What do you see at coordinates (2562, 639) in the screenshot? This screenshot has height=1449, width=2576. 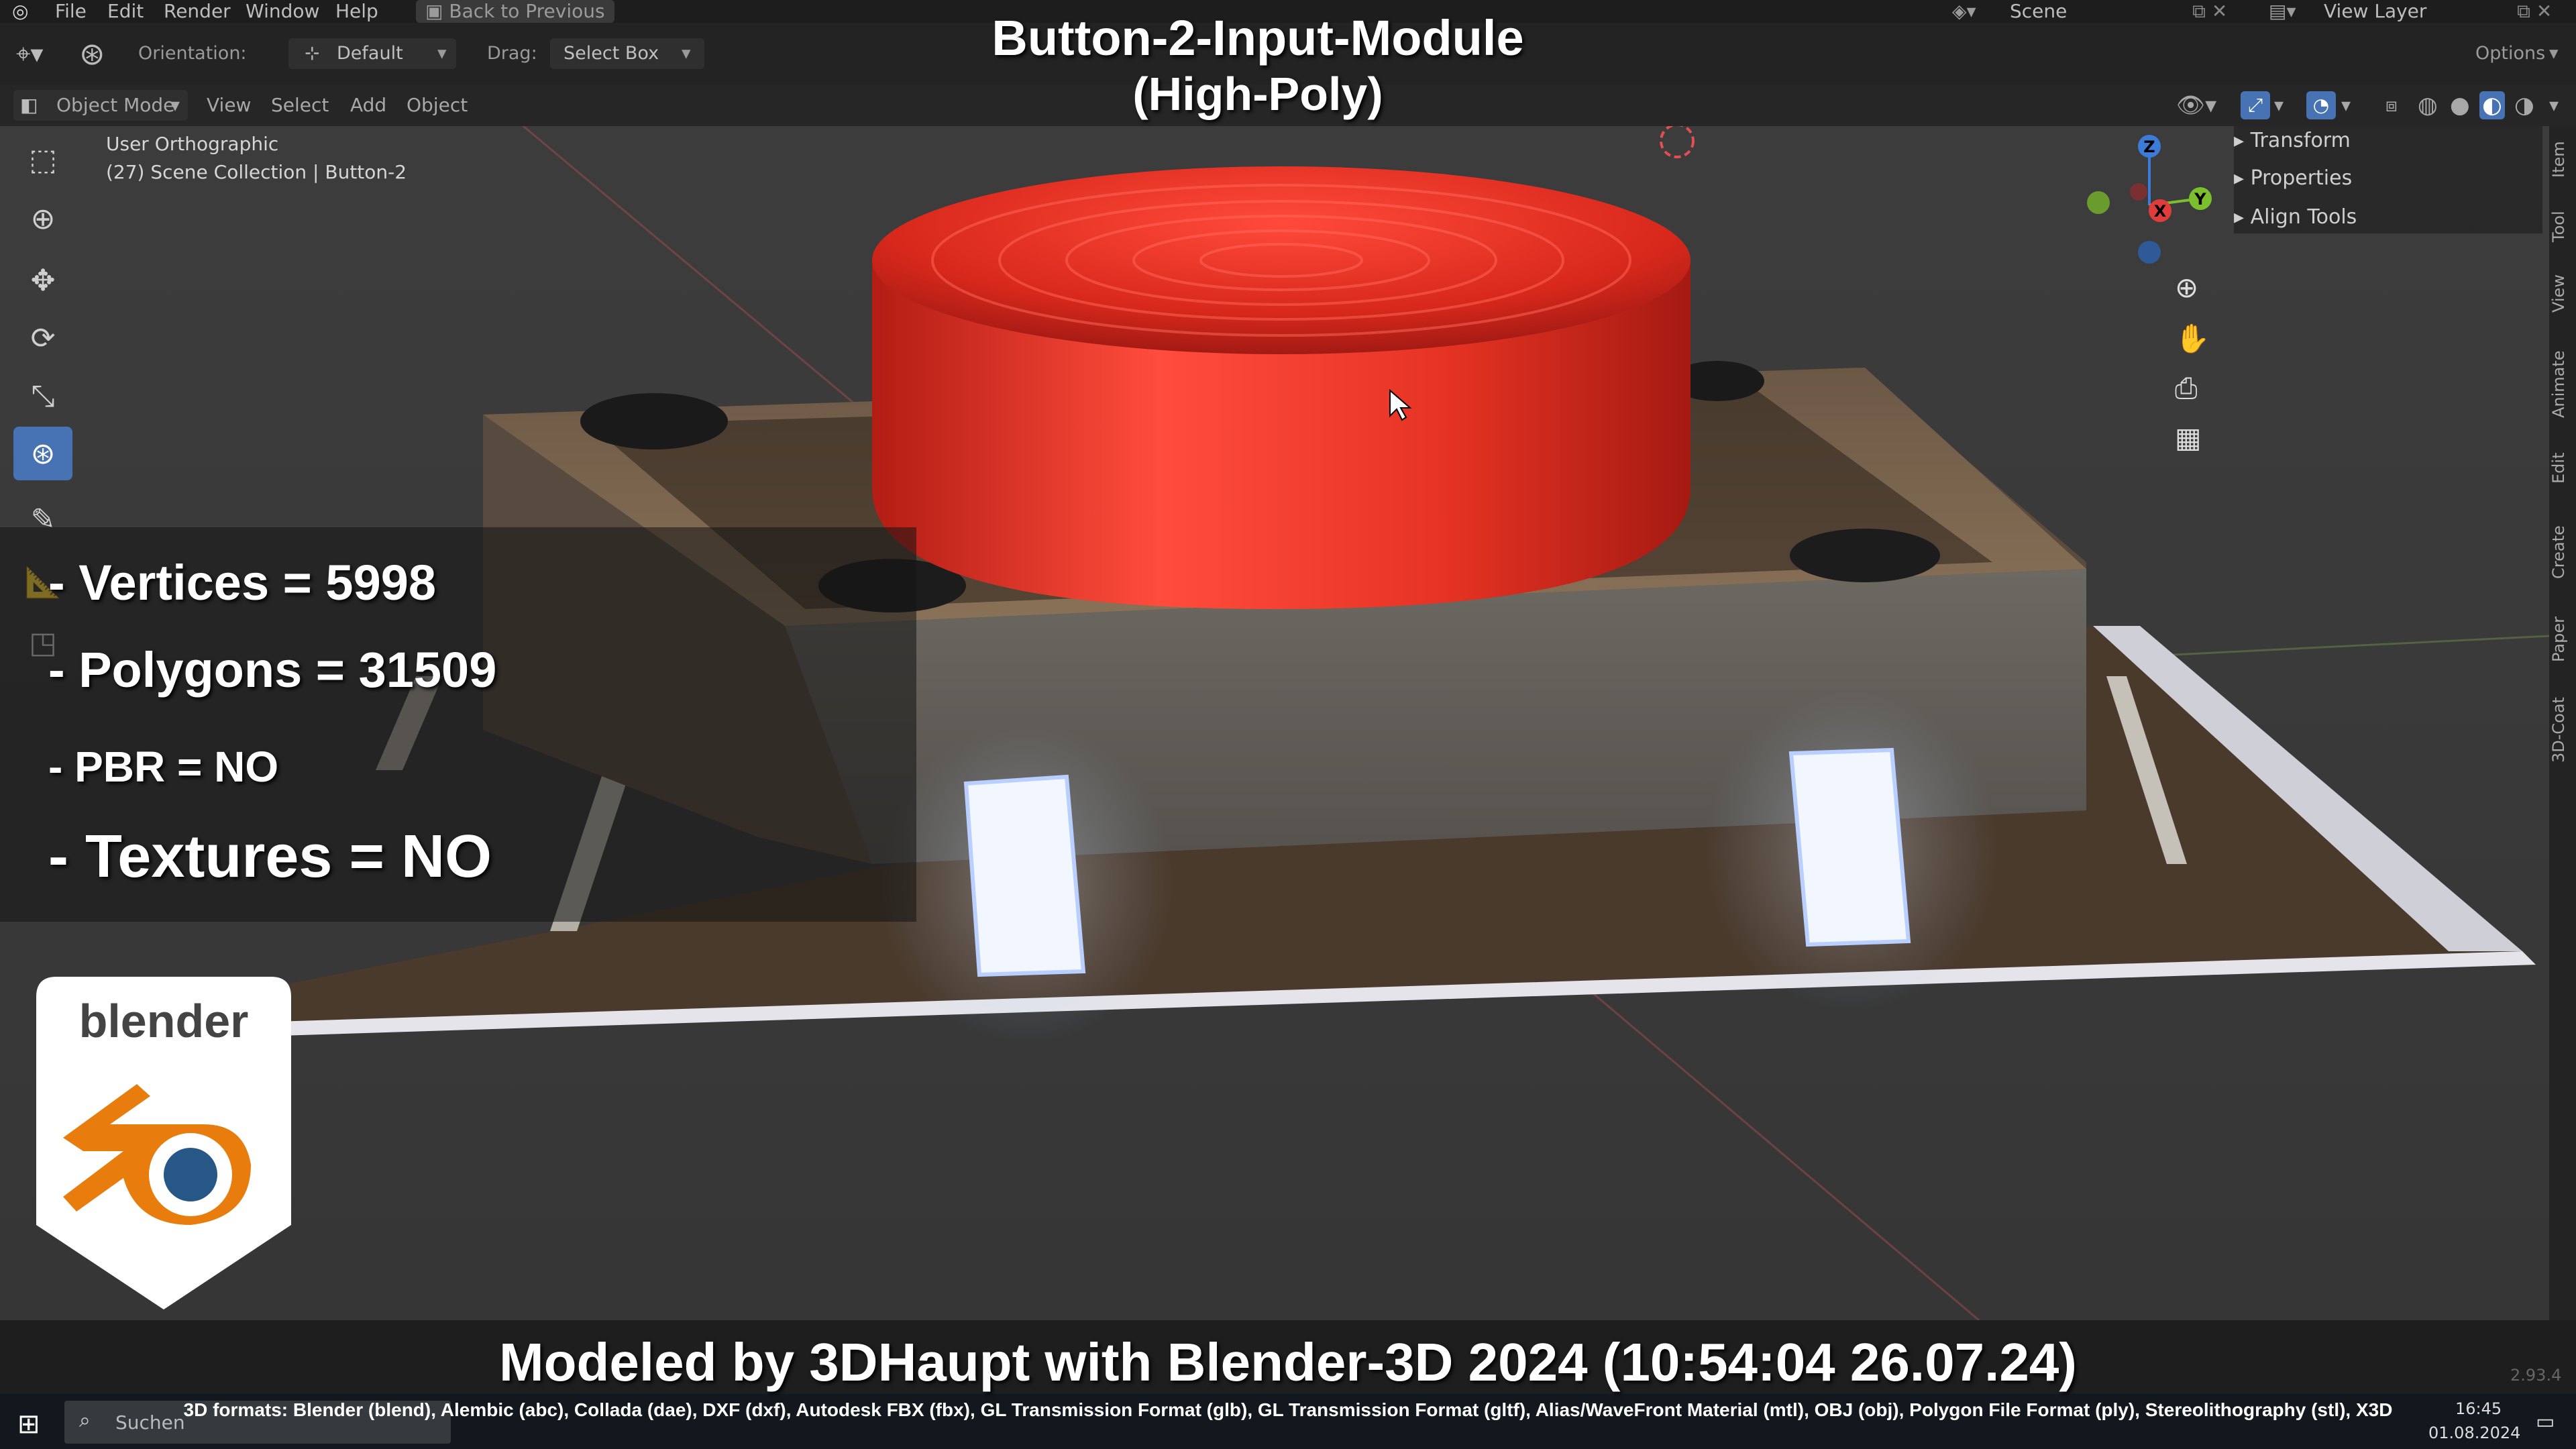 I see `tab-paper: Paper` at bounding box center [2562, 639].